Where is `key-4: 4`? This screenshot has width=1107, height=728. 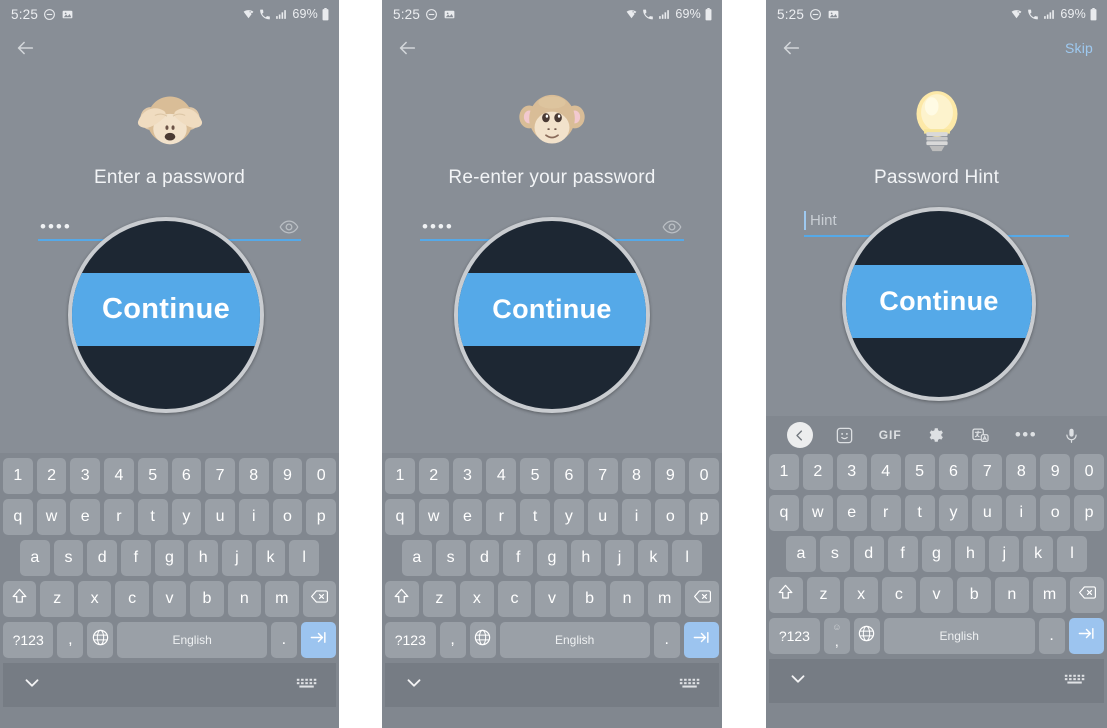
key-4: 4 is located at coordinates (501, 476).